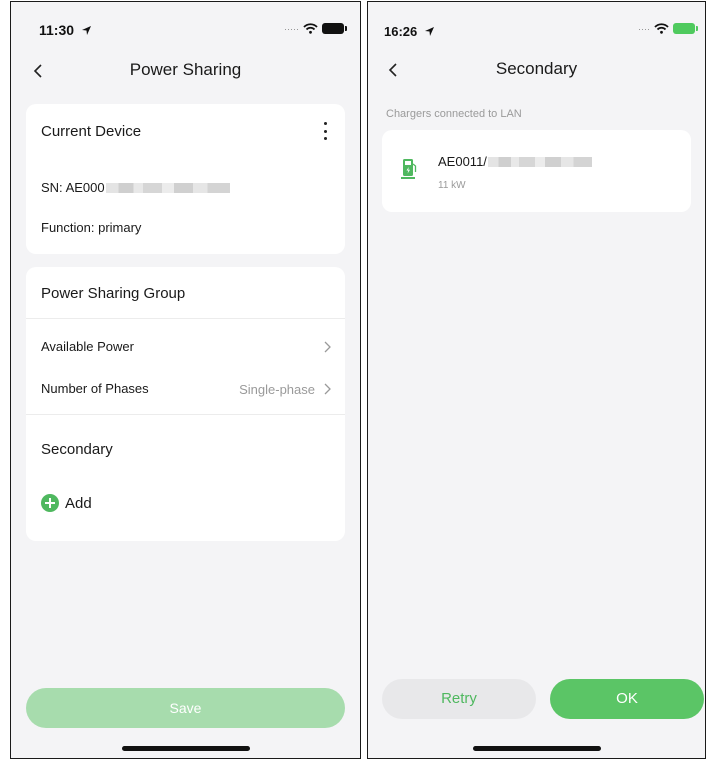  What do you see at coordinates (277, 389) in the screenshot?
I see `phases-value: Single-phase` at bounding box center [277, 389].